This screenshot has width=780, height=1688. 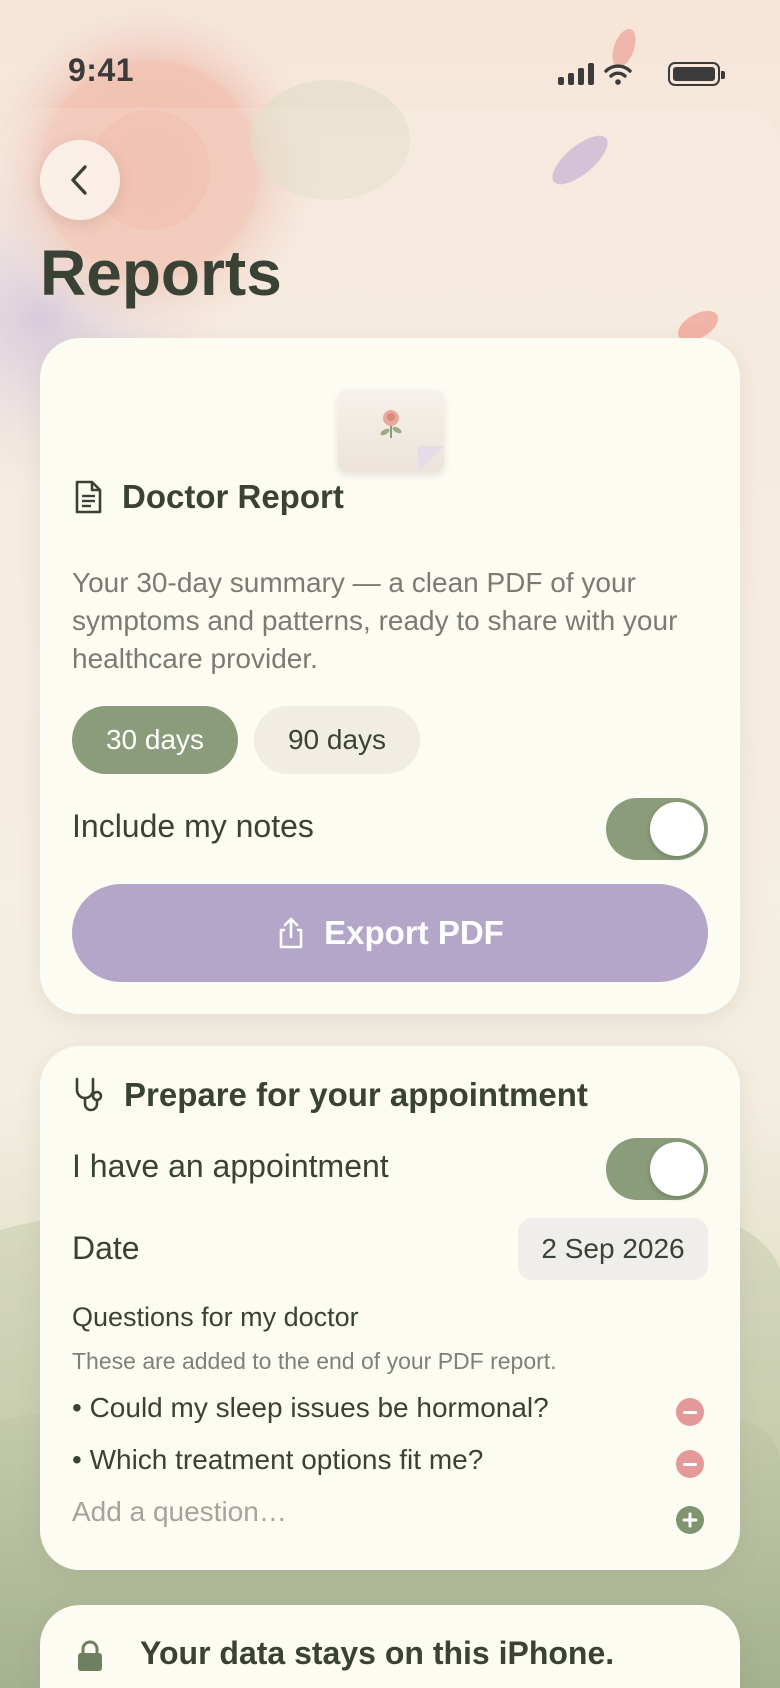 What do you see at coordinates (696, 74) in the screenshot?
I see `battery-icon` at bounding box center [696, 74].